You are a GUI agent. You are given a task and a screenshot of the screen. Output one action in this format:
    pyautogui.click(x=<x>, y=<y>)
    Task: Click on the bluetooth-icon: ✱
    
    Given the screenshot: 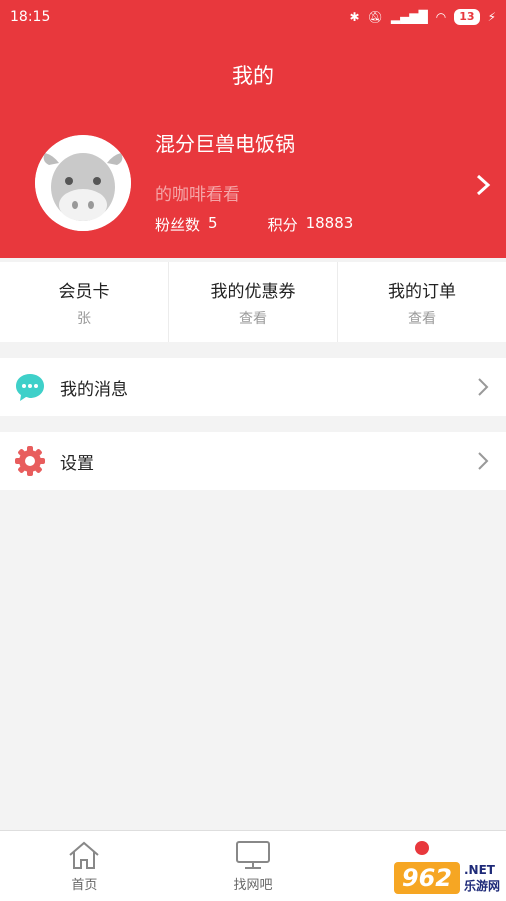 What is the action you would take?
    pyautogui.click(x=354, y=17)
    